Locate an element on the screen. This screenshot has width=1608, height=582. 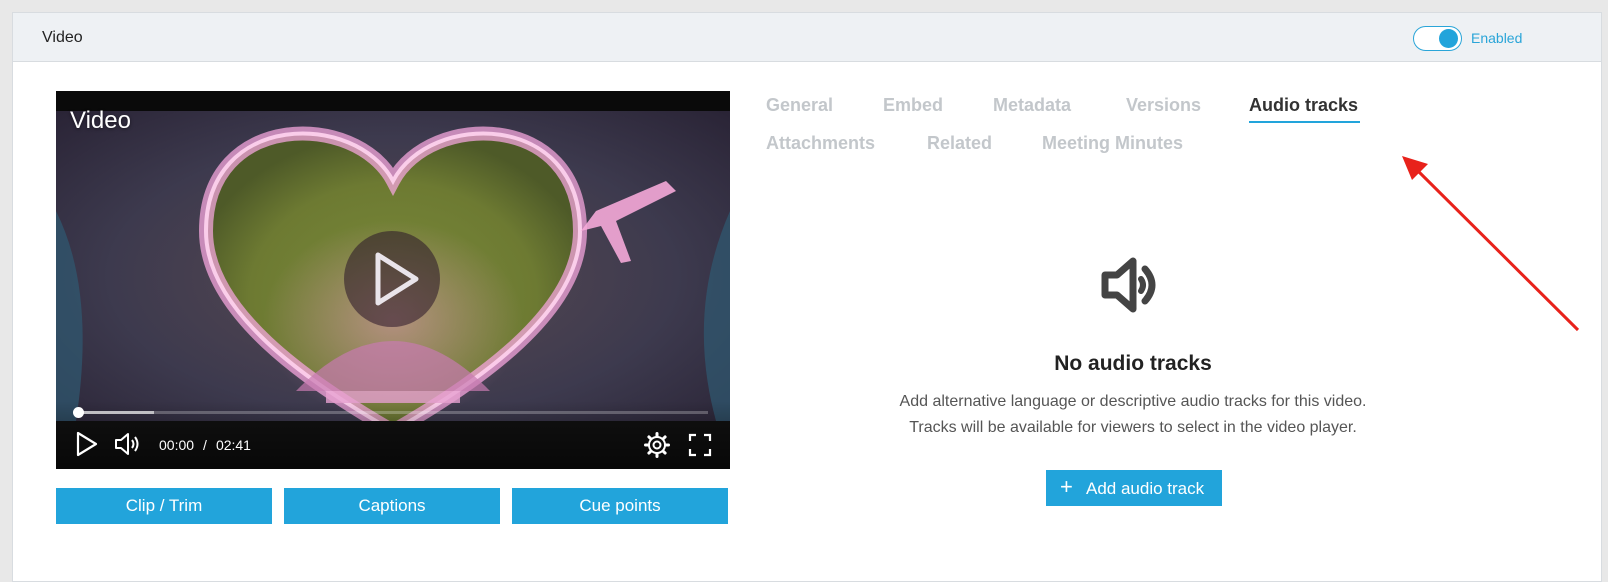
add-audio-track-button: + Add audio track is located at coordinates (1134, 488).